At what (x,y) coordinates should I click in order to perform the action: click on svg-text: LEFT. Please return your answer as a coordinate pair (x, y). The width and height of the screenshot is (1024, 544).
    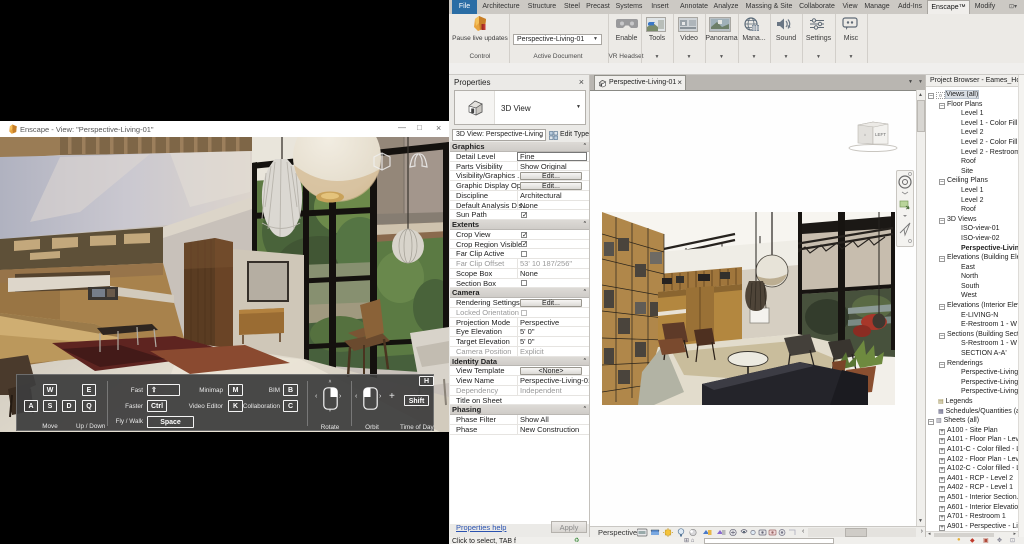
    Looking at the image, I should click on (880, 134).